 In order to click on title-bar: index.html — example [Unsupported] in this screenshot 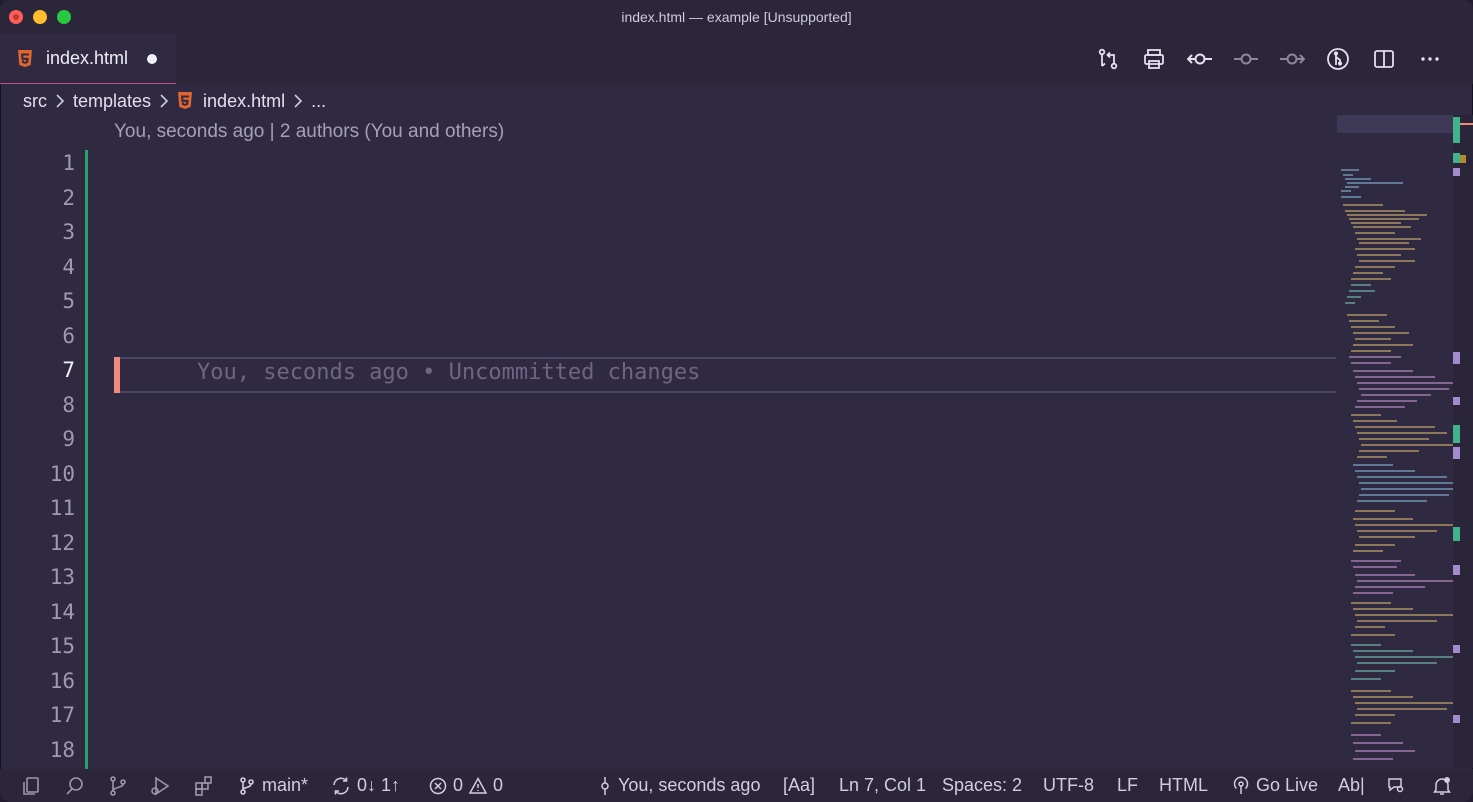, I will do `click(736, 17)`.